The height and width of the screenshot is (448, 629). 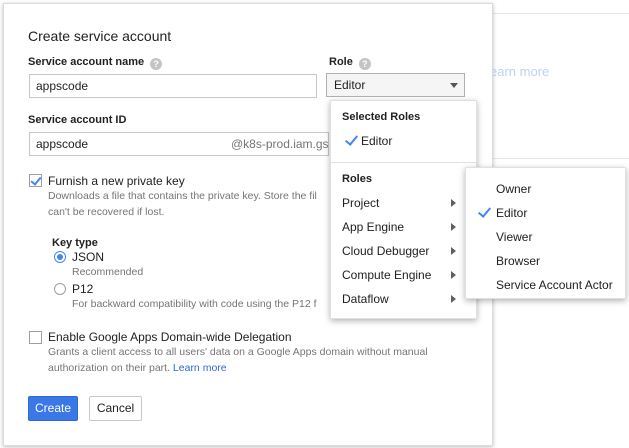 What do you see at coordinates (60, 289) in the screenshot?
I see `p12-radio` at bounding box center [60, 289].